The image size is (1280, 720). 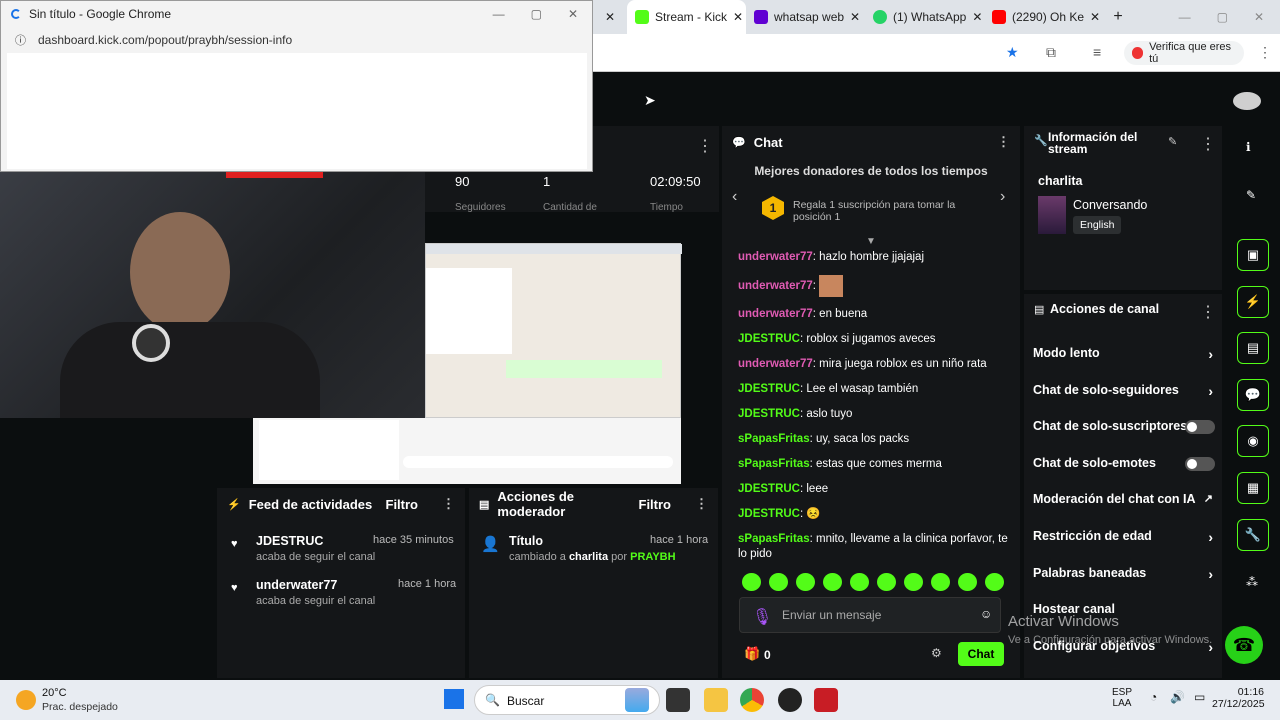 I want to click on windows-start-icon, so click(x=454, y=699).